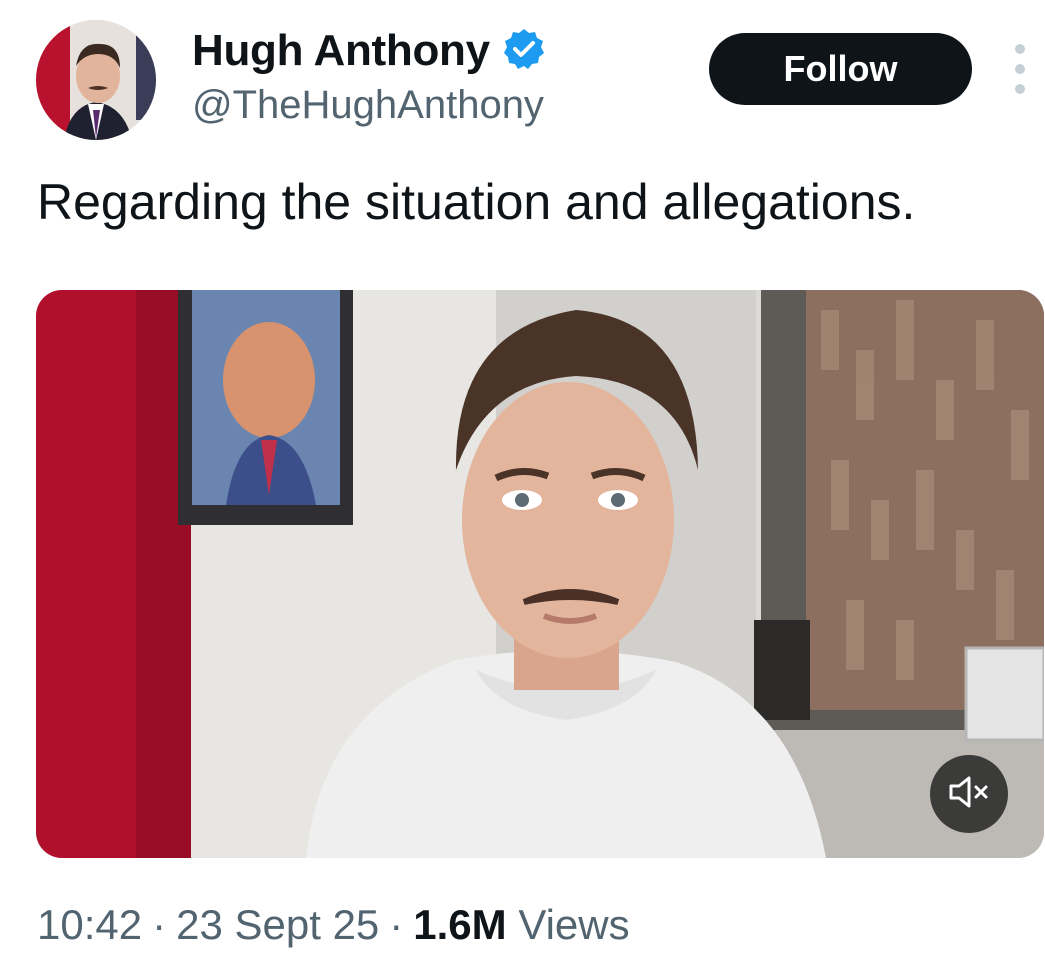  Describe the element at coordinates (368, 105) in the screenshot. I see `author-handle: @TheHughAnthony` at that location.